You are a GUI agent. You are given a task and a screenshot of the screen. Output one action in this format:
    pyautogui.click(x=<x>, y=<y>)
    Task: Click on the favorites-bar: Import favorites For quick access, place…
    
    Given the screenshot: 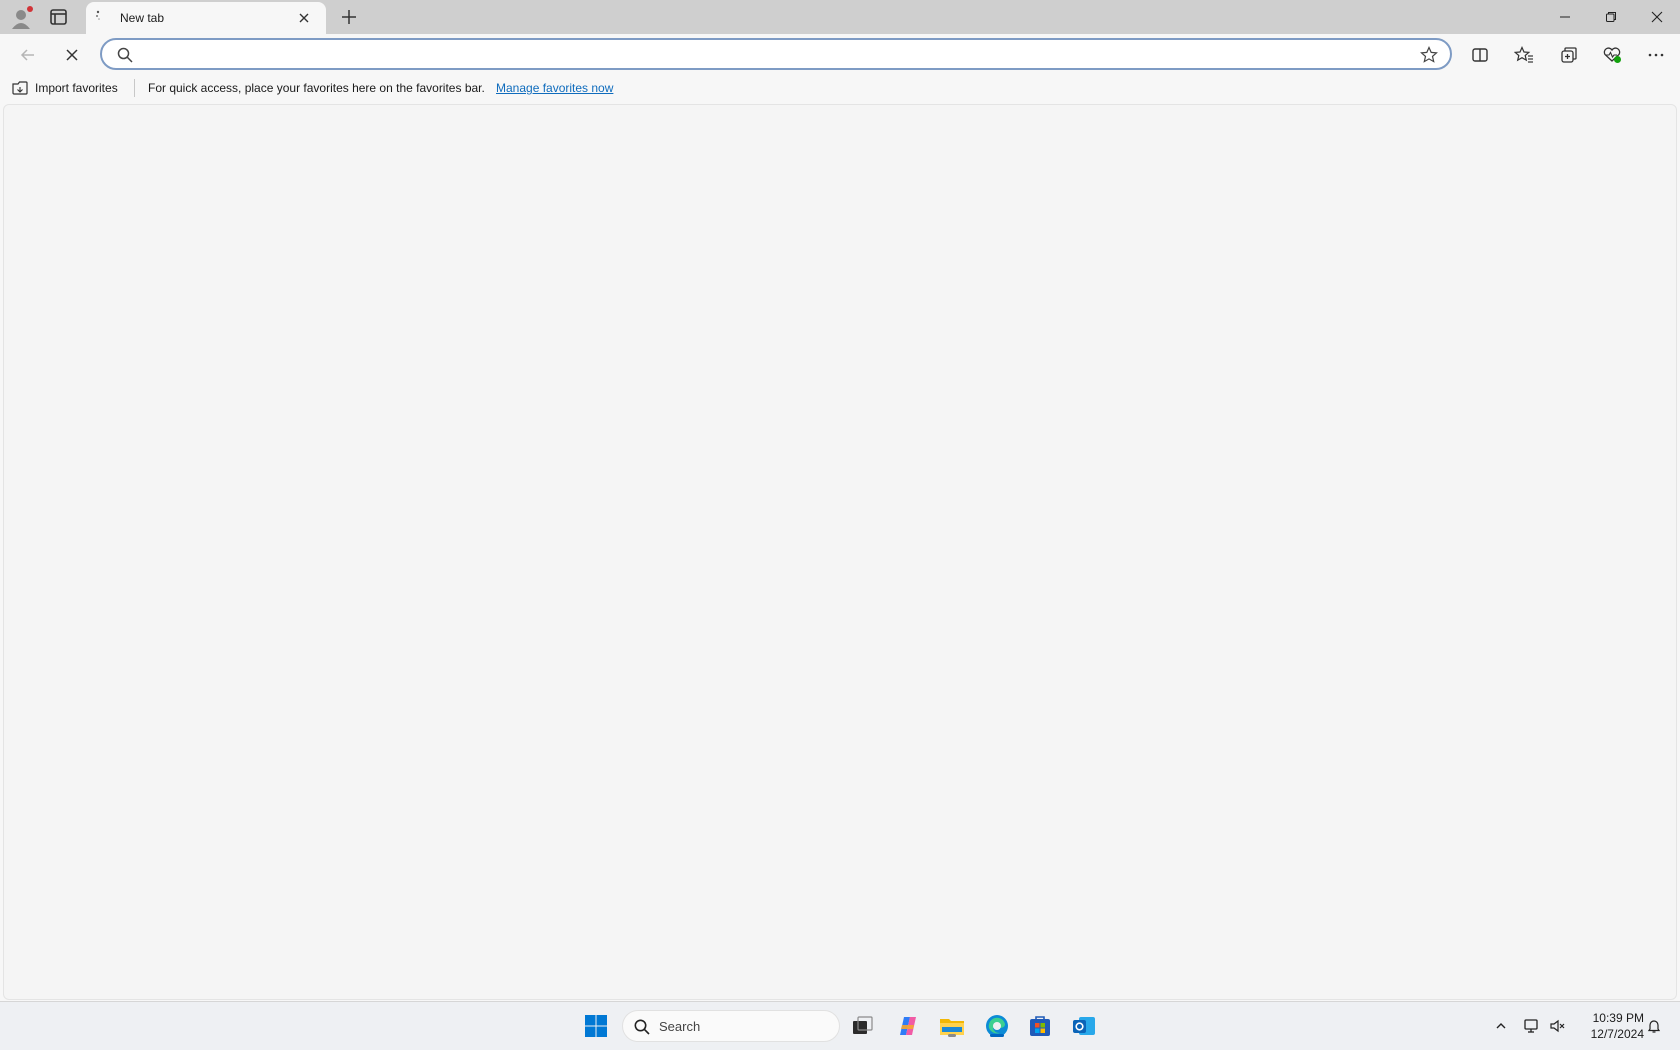 What is the action you would take?
    pyautogui.click(x=840, y=88)
    